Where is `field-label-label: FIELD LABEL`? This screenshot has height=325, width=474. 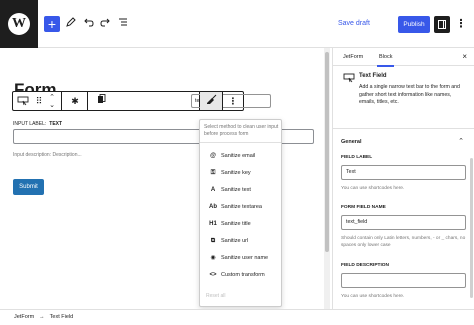 field-label-label: FIELD LABEL is located at coordinates (357, 157).